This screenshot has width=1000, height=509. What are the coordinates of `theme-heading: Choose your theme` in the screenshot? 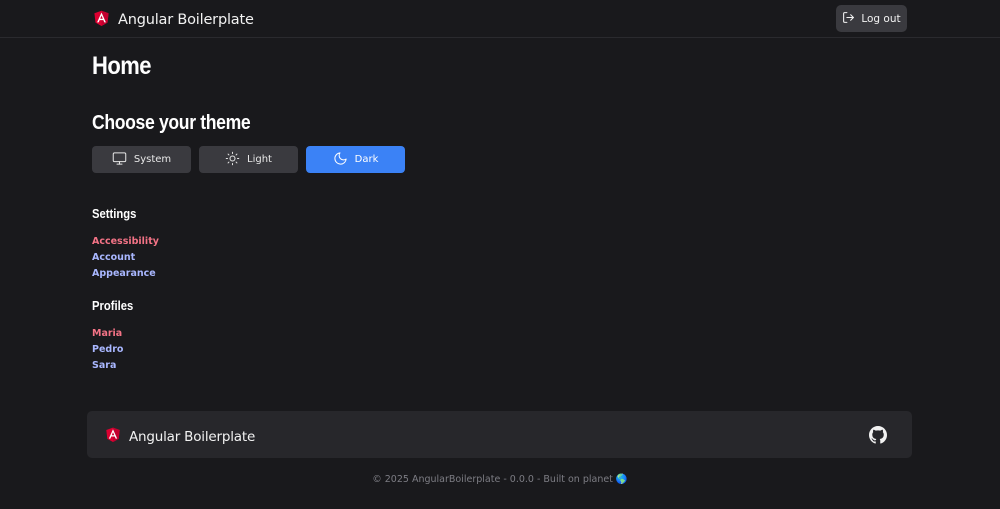 It's located at (171, 123).